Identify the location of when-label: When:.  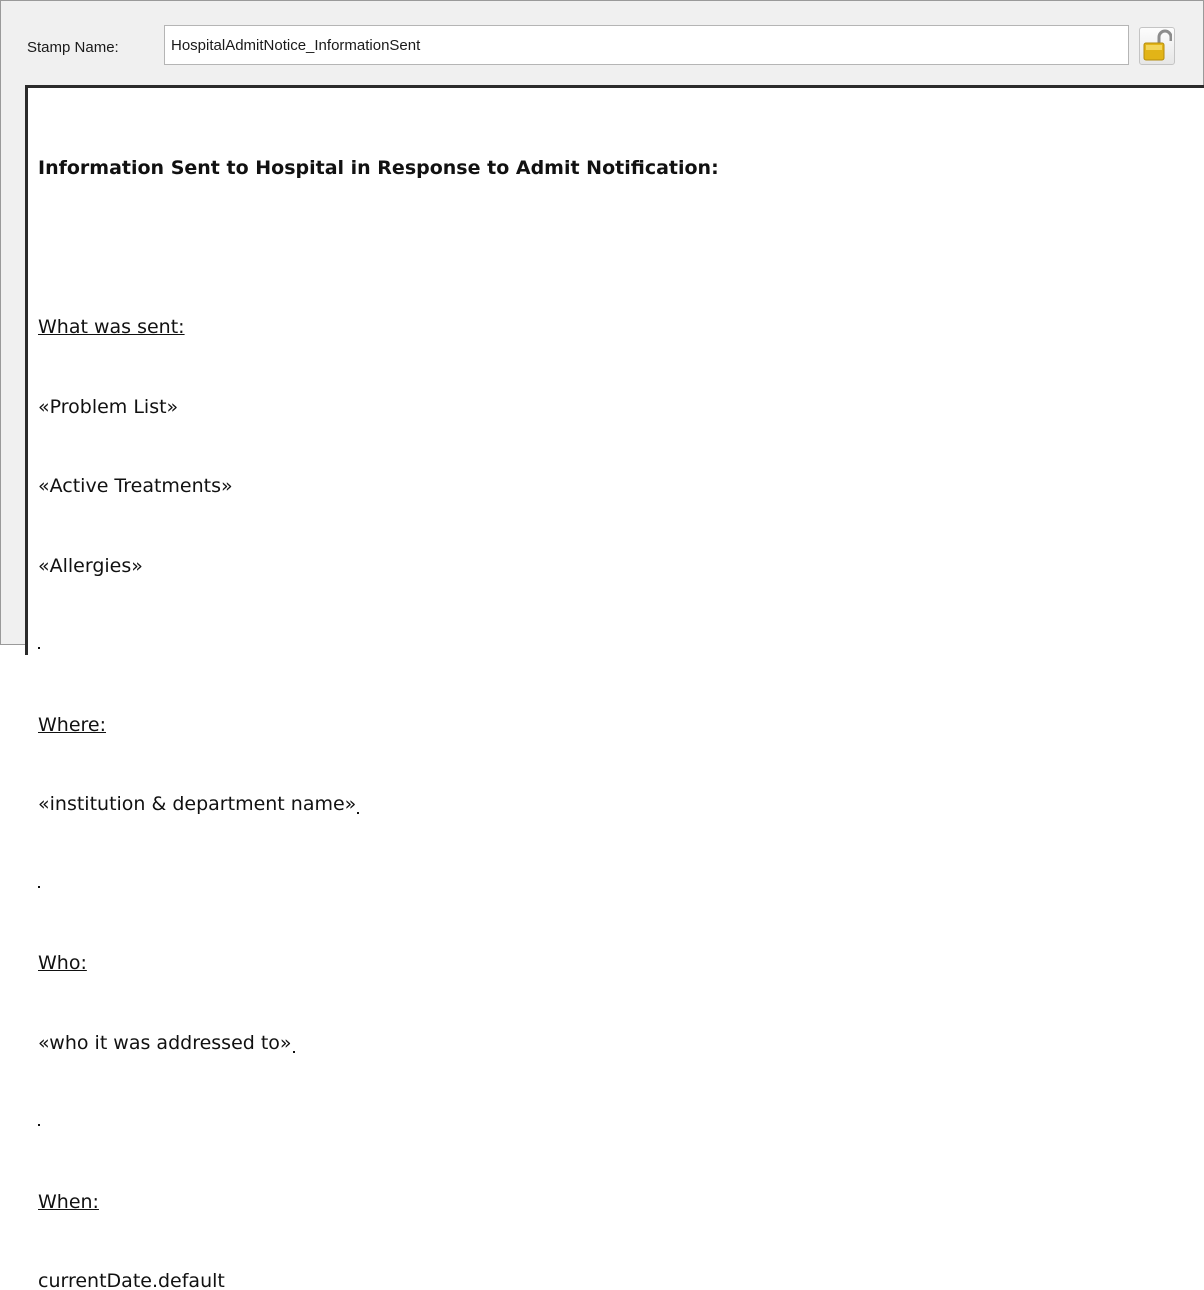
(68, 1201).